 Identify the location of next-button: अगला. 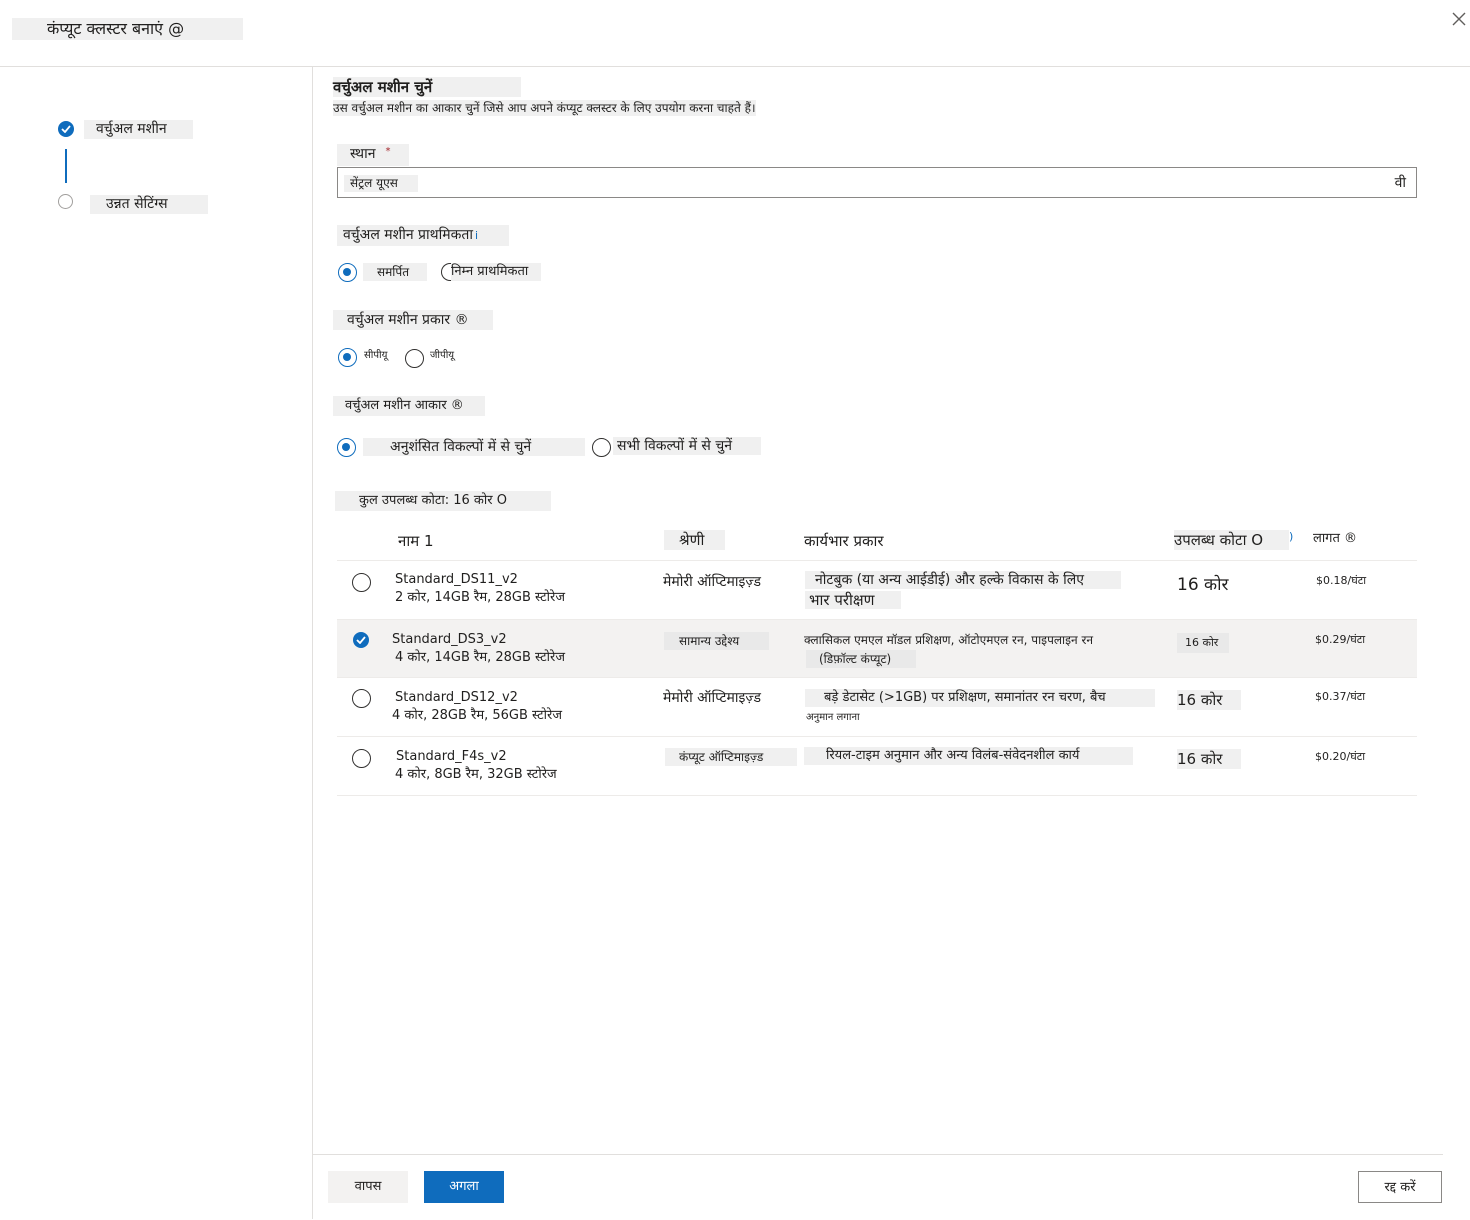
(464, 1187).